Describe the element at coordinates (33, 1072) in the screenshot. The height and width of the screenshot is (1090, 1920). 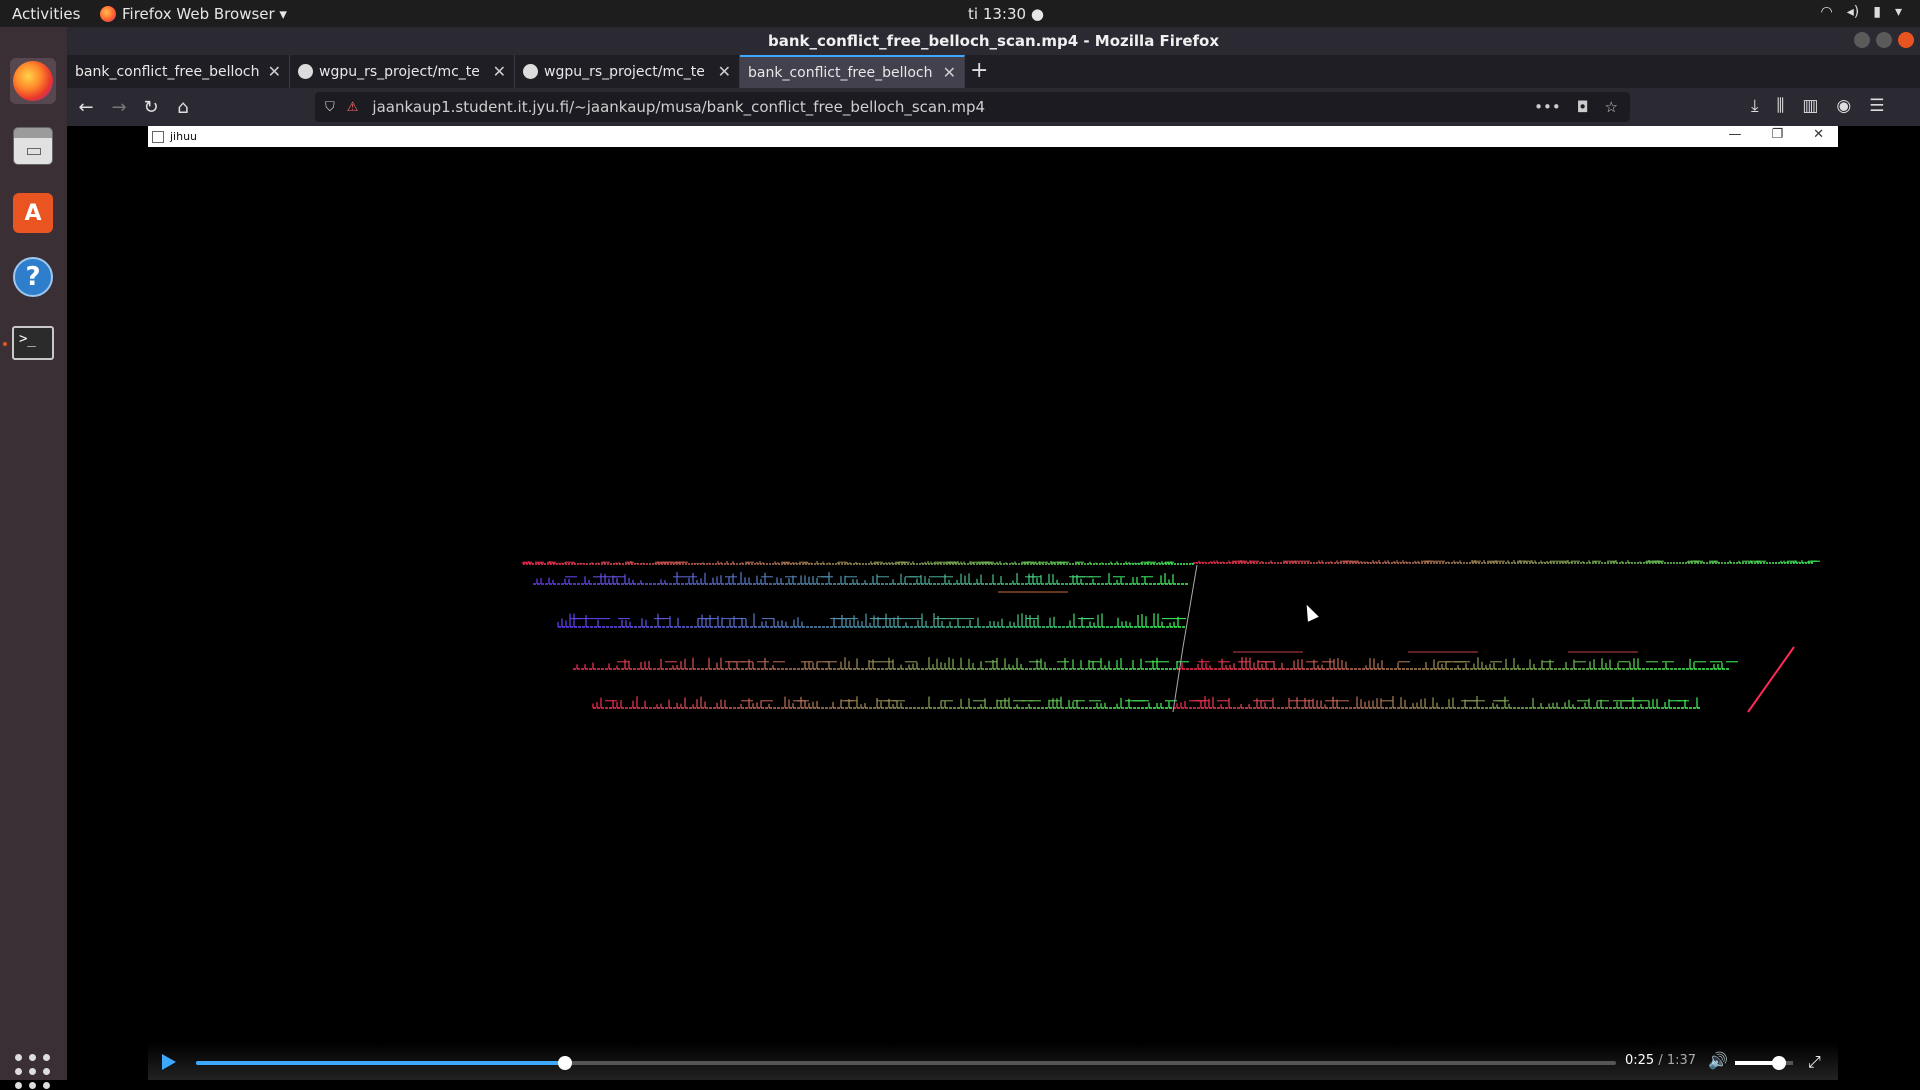
I see `show-applications-button` at that location.